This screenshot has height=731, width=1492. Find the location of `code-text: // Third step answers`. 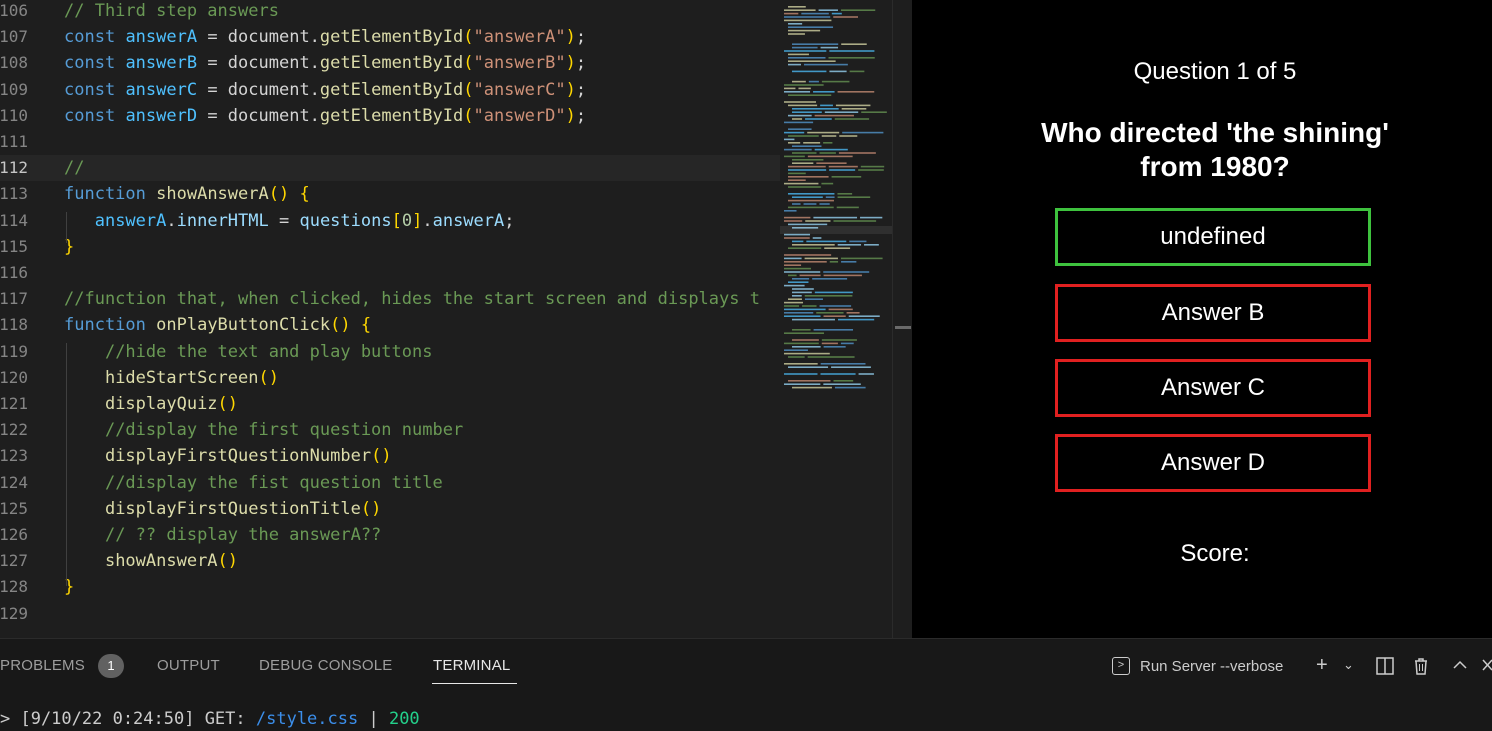

code-text: // Third step answers is located at coordinates (171, 12).